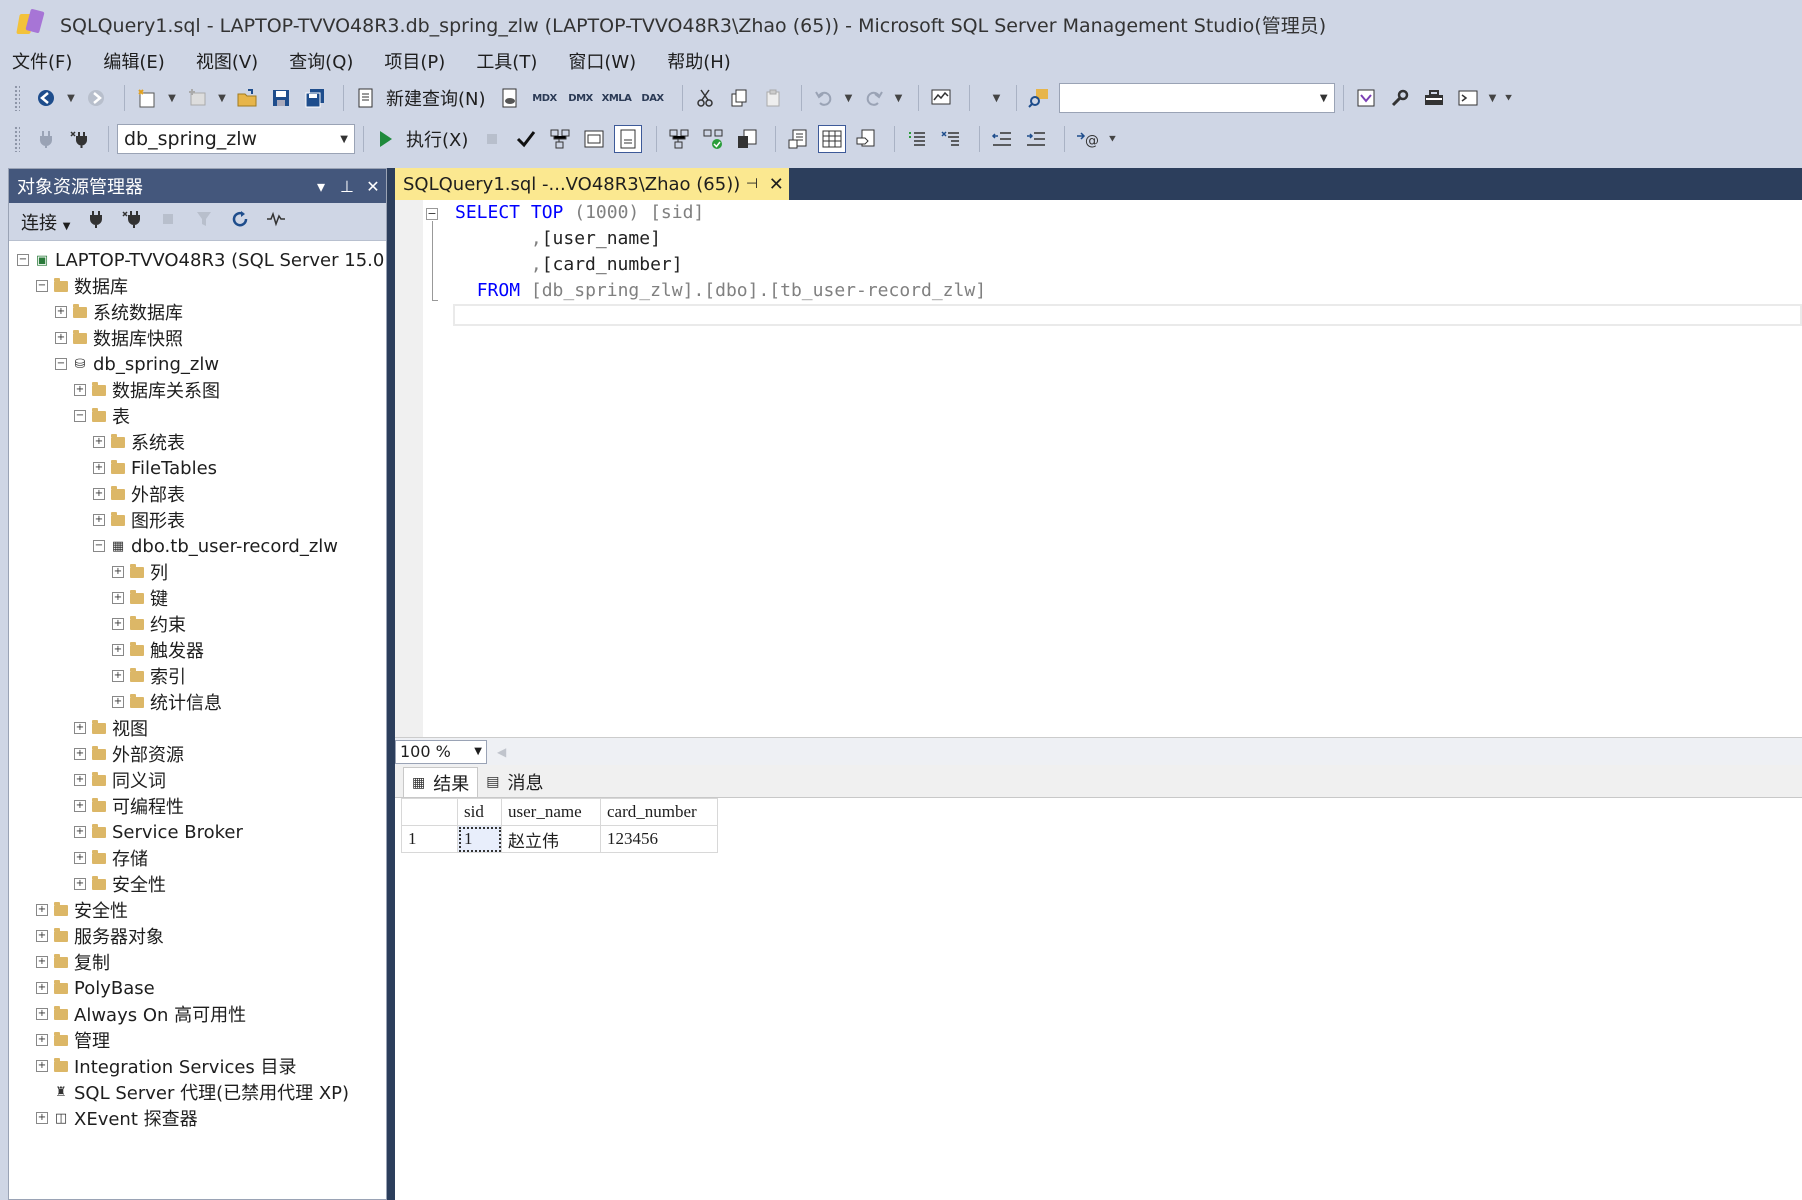 The image size is (1802, 1200). I want to click on forward-icon, so click(96, 98).